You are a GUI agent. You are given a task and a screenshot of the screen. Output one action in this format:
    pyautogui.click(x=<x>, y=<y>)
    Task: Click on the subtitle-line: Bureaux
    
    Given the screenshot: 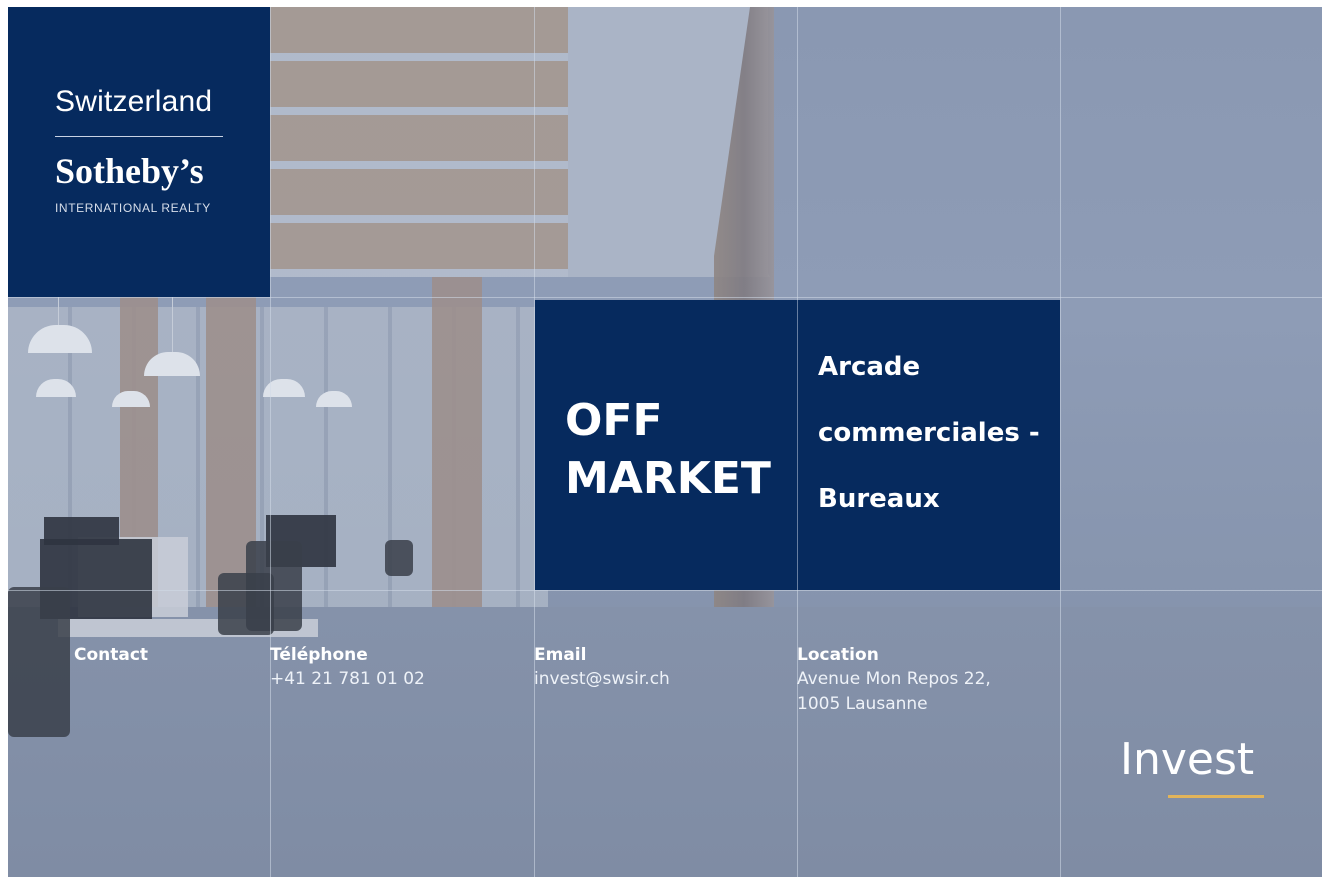 What is the action you would take?
    pyautogui.click(x=879, y=499)
    